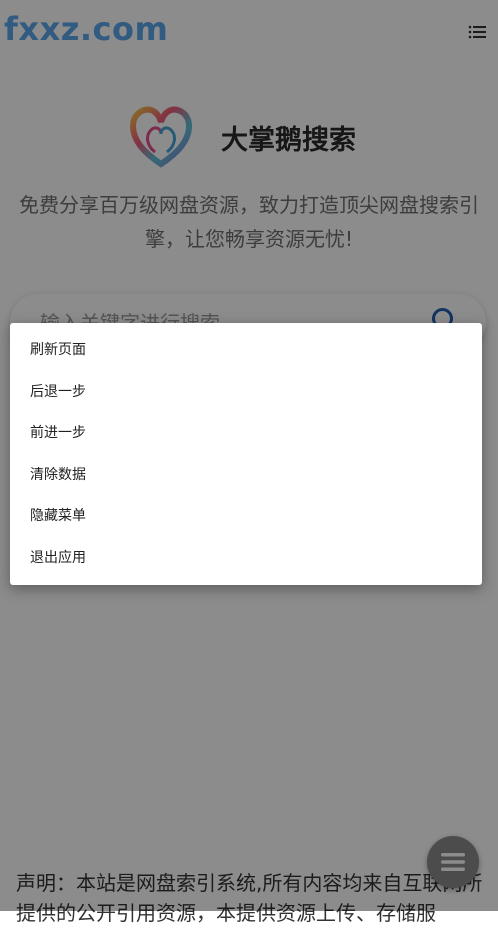 The image size is (498, 928). Describe the element at coordinates (246, 517) in the screenshot. I see `menu-item-hide-menu: 隐藏菜单` at that location.